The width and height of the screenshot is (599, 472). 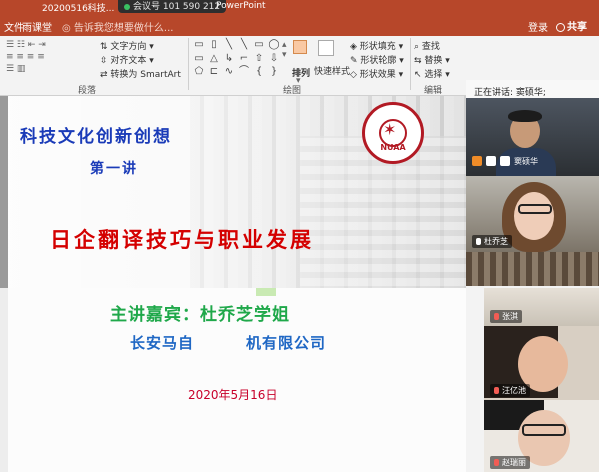 What do you see at coordinates (214, 58) in the screenshot?
I see `triangle-shape-icon: △` at bounding box center [214, 58].